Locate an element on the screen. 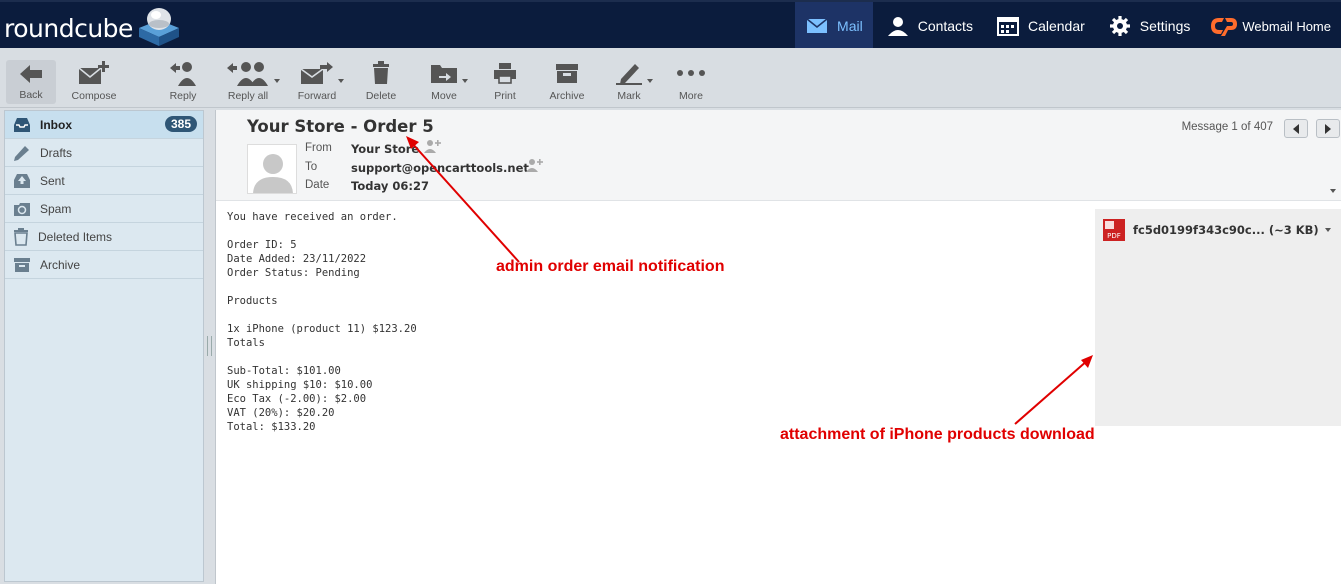 This screenshot has width=1341, height=584. to-label: To is located at coordinates (311, 167).